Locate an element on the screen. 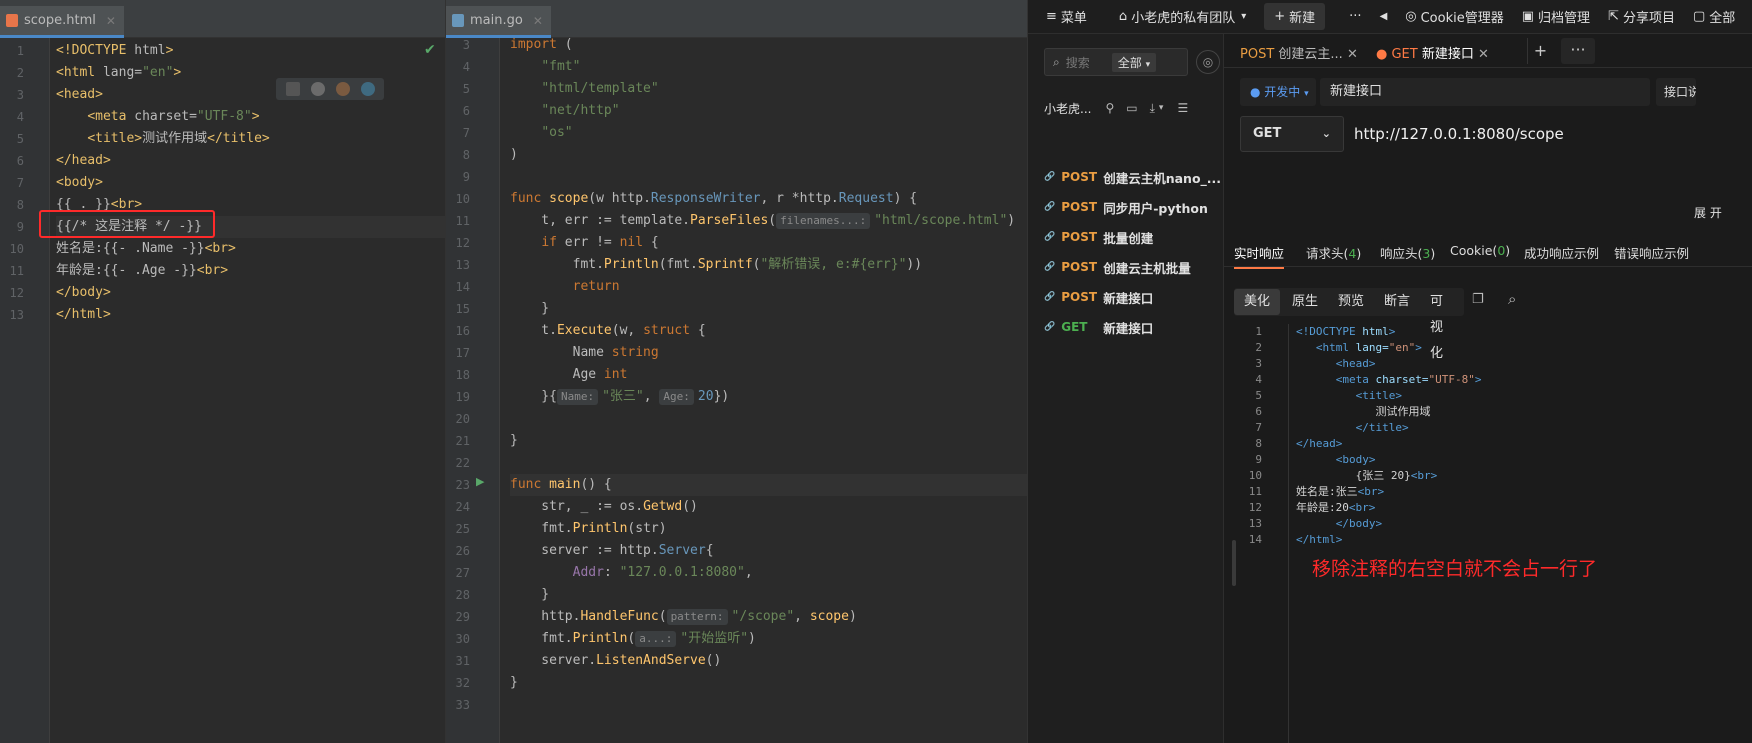  run-icon: ▶ is located at coordinates (480, 481).